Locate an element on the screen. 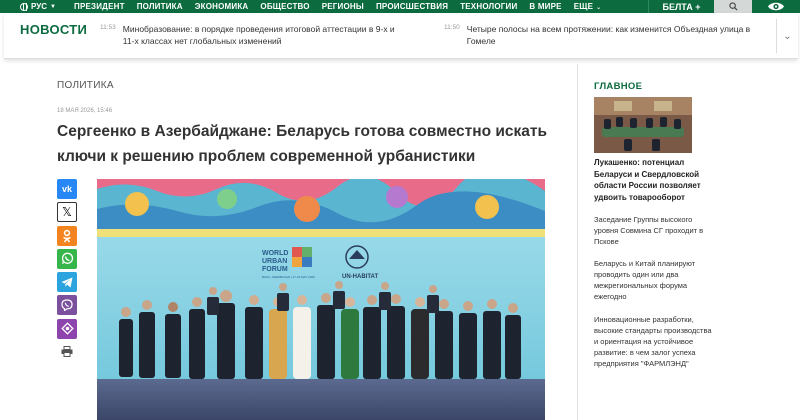 The height and width of the screenshot is (420, 800). print-icon is located at coordinates (67, 351).